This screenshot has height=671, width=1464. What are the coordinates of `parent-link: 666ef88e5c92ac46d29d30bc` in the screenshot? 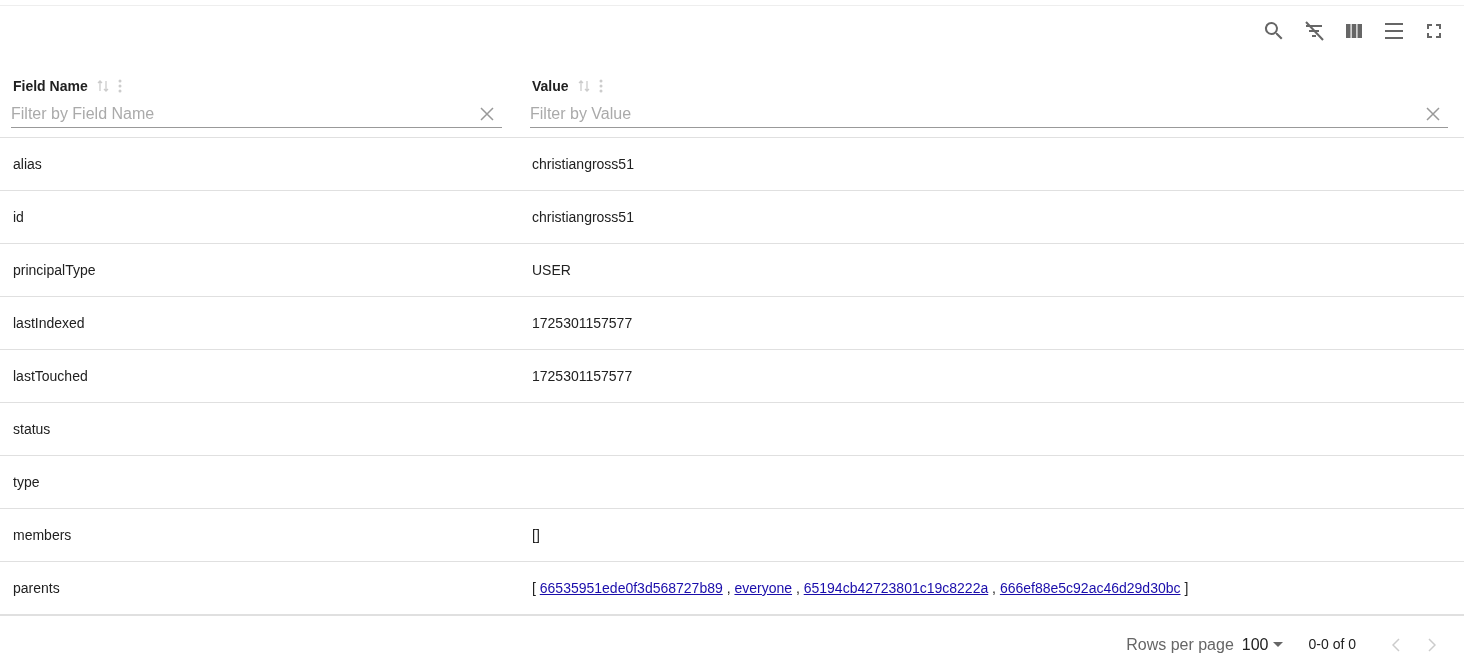 It's located at (1090, 587).